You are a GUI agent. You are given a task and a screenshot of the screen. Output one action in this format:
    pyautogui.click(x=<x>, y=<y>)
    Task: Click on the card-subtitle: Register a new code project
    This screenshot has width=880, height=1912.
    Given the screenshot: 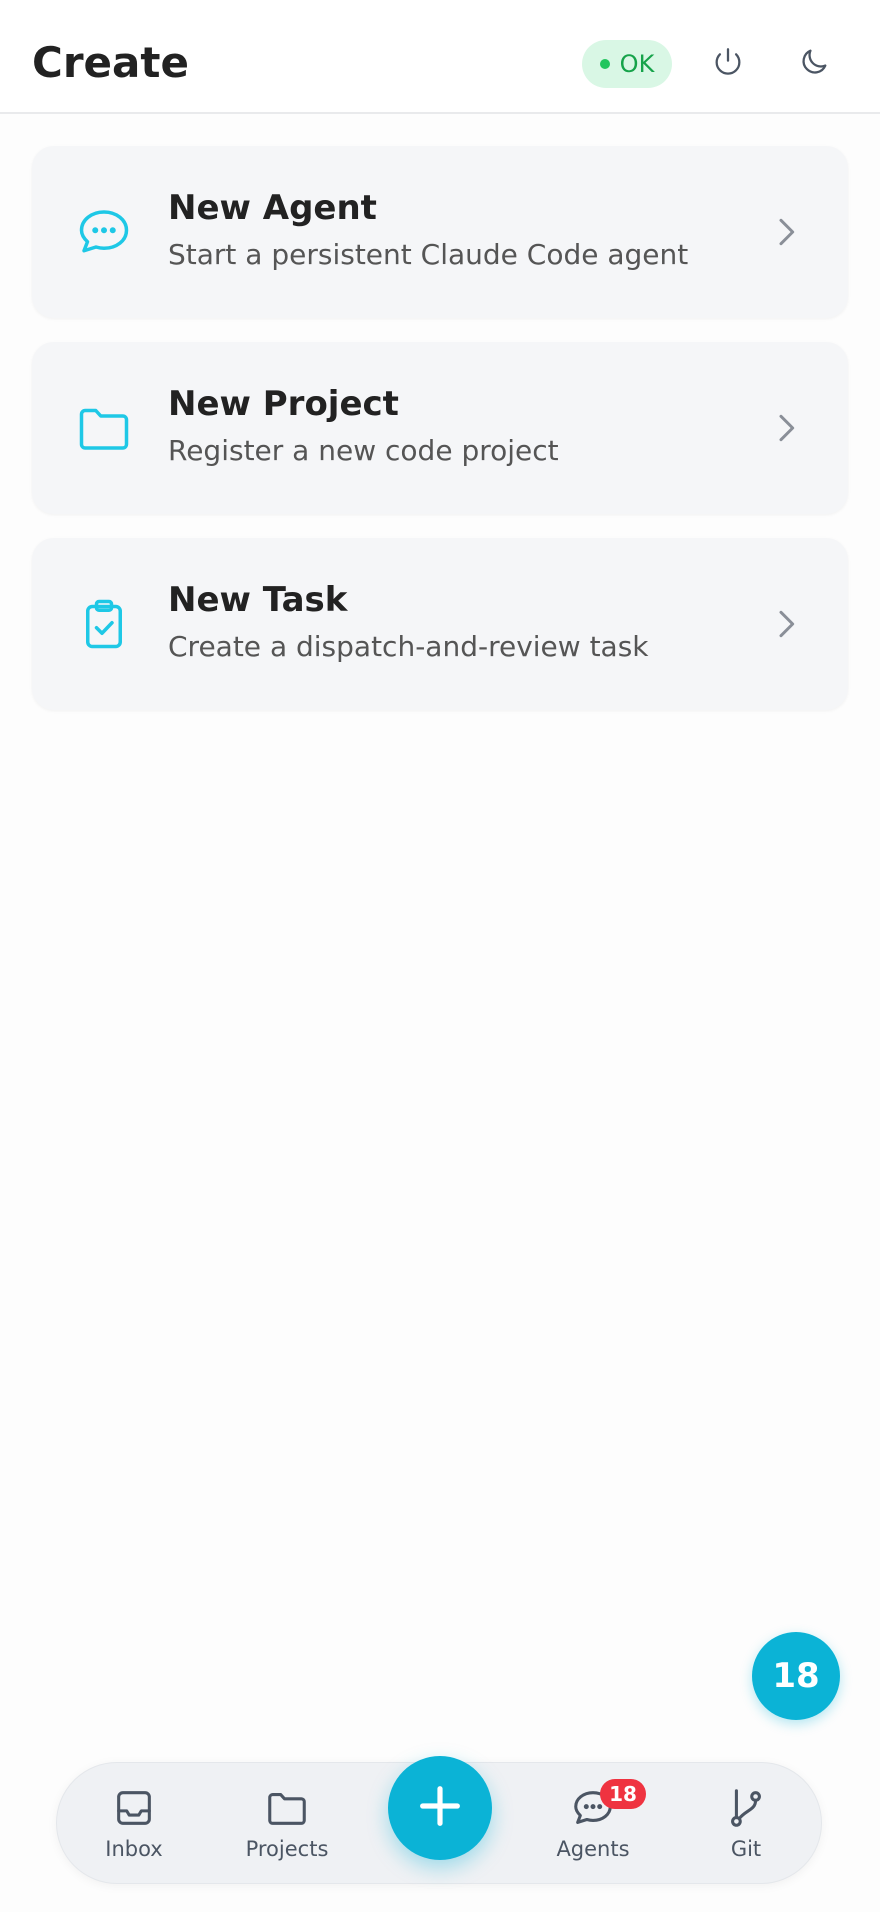 What is the action you would take?
    pyautogui.click(x=363, y=450)
    